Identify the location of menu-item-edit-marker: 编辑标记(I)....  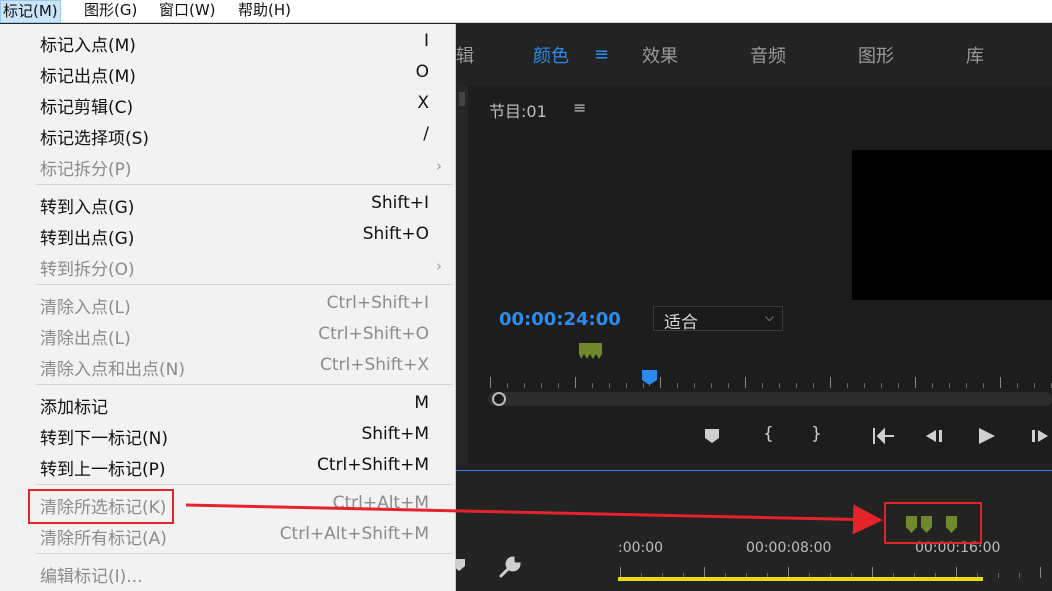
(227, 573).